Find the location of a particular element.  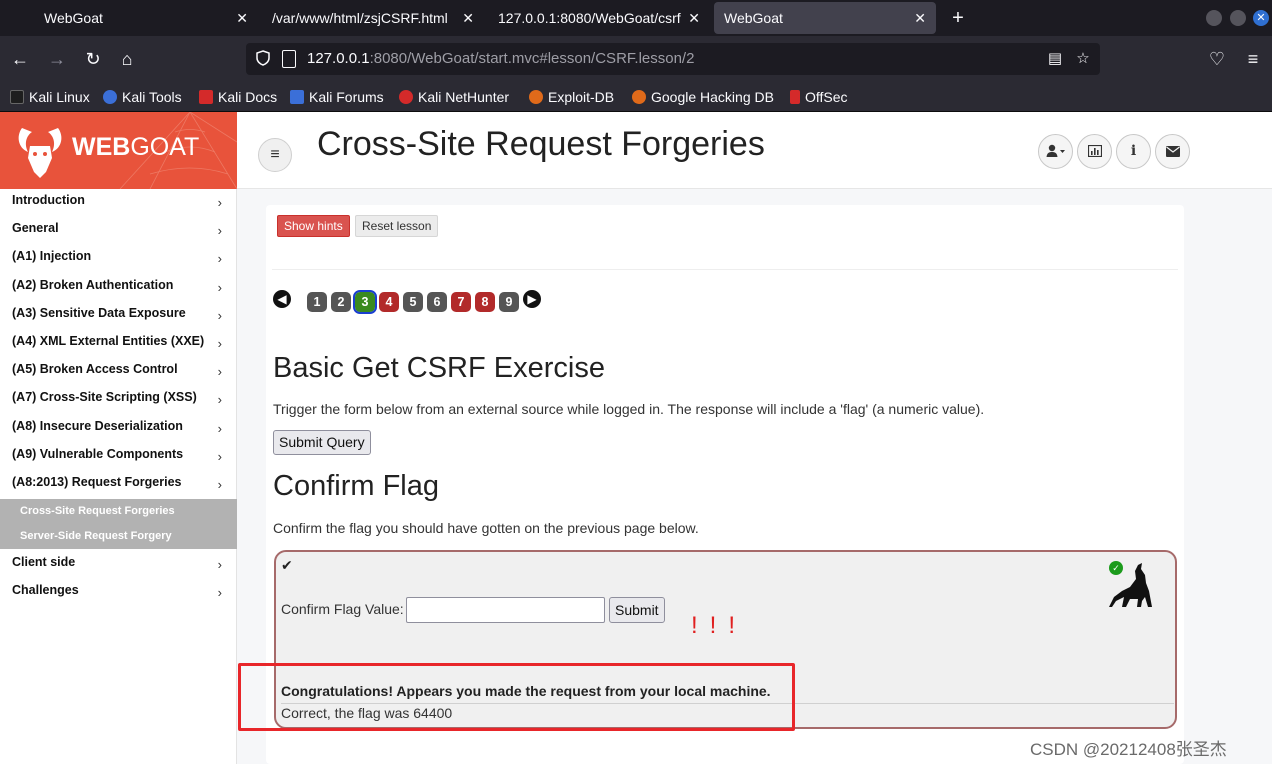

page-link-5: 5 is located at coordinates (413, 302).